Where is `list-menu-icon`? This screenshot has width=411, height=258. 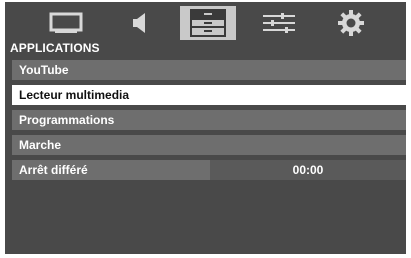 list-menu-icon is located at coordinates (208, 23).